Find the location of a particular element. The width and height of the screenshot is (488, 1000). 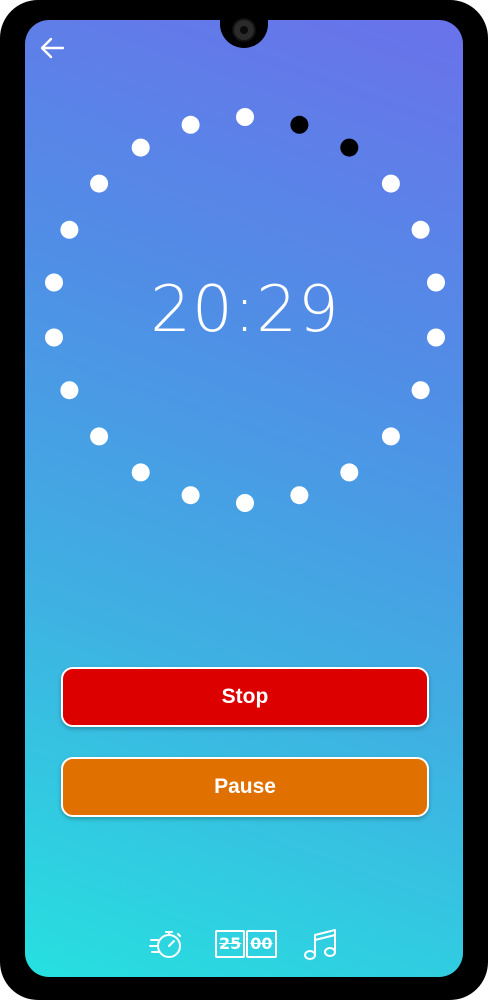

clock-minutes: 25 is located at coordinates (230, 944).